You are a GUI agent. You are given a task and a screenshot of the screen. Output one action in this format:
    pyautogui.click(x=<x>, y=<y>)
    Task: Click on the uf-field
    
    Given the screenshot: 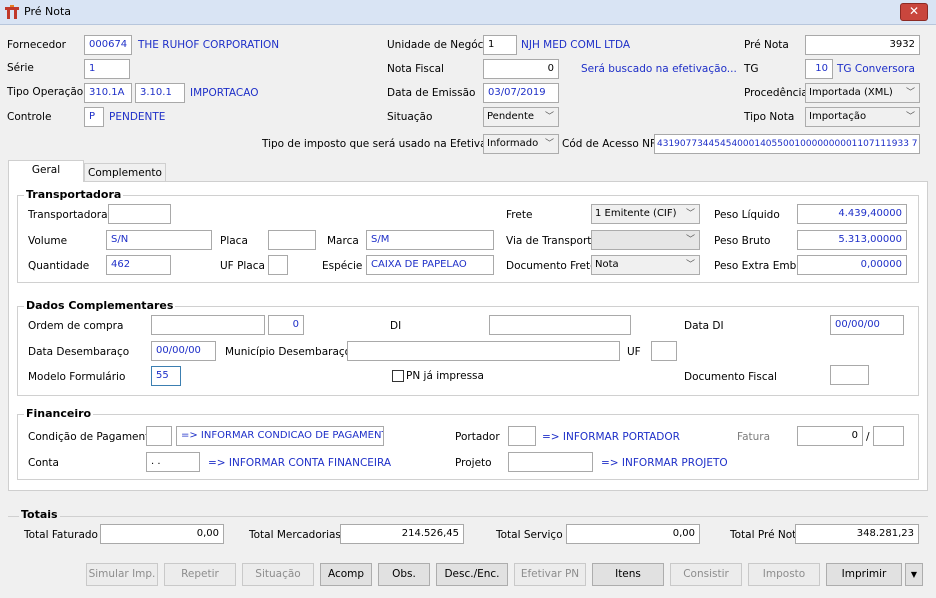 What is the action you would take?
    pyautogui.click(x=664, y=351)
    